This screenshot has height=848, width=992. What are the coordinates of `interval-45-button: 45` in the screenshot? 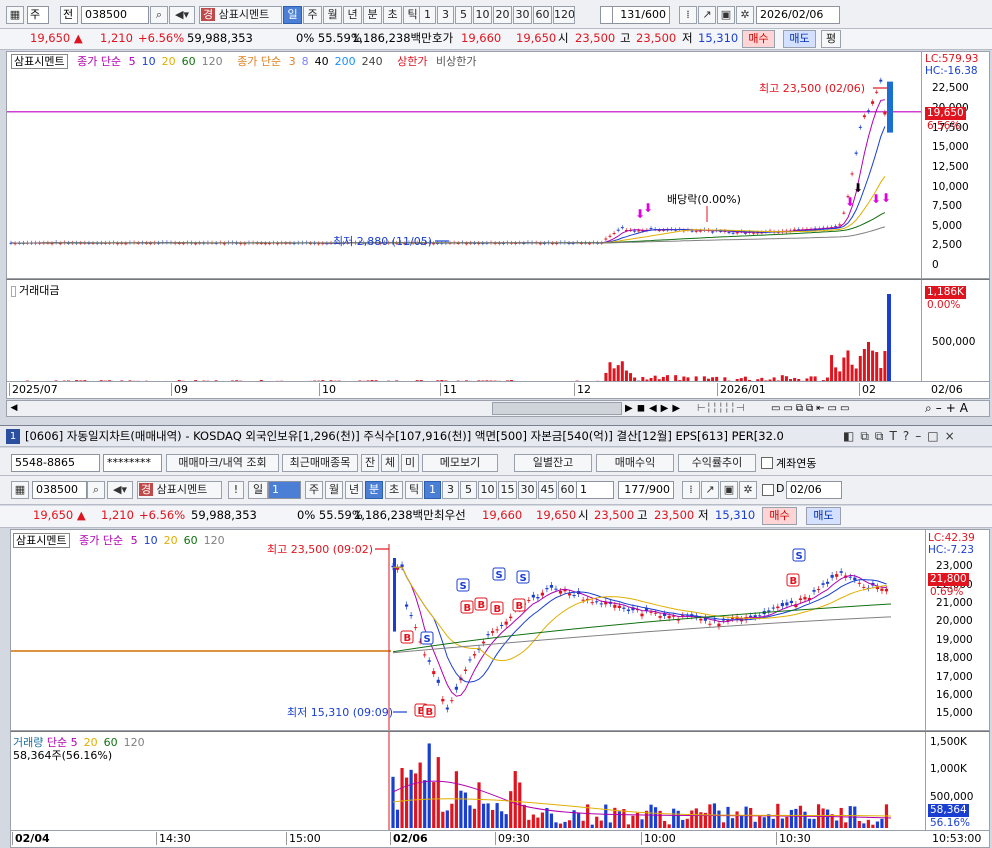 It's located at (547, 490).